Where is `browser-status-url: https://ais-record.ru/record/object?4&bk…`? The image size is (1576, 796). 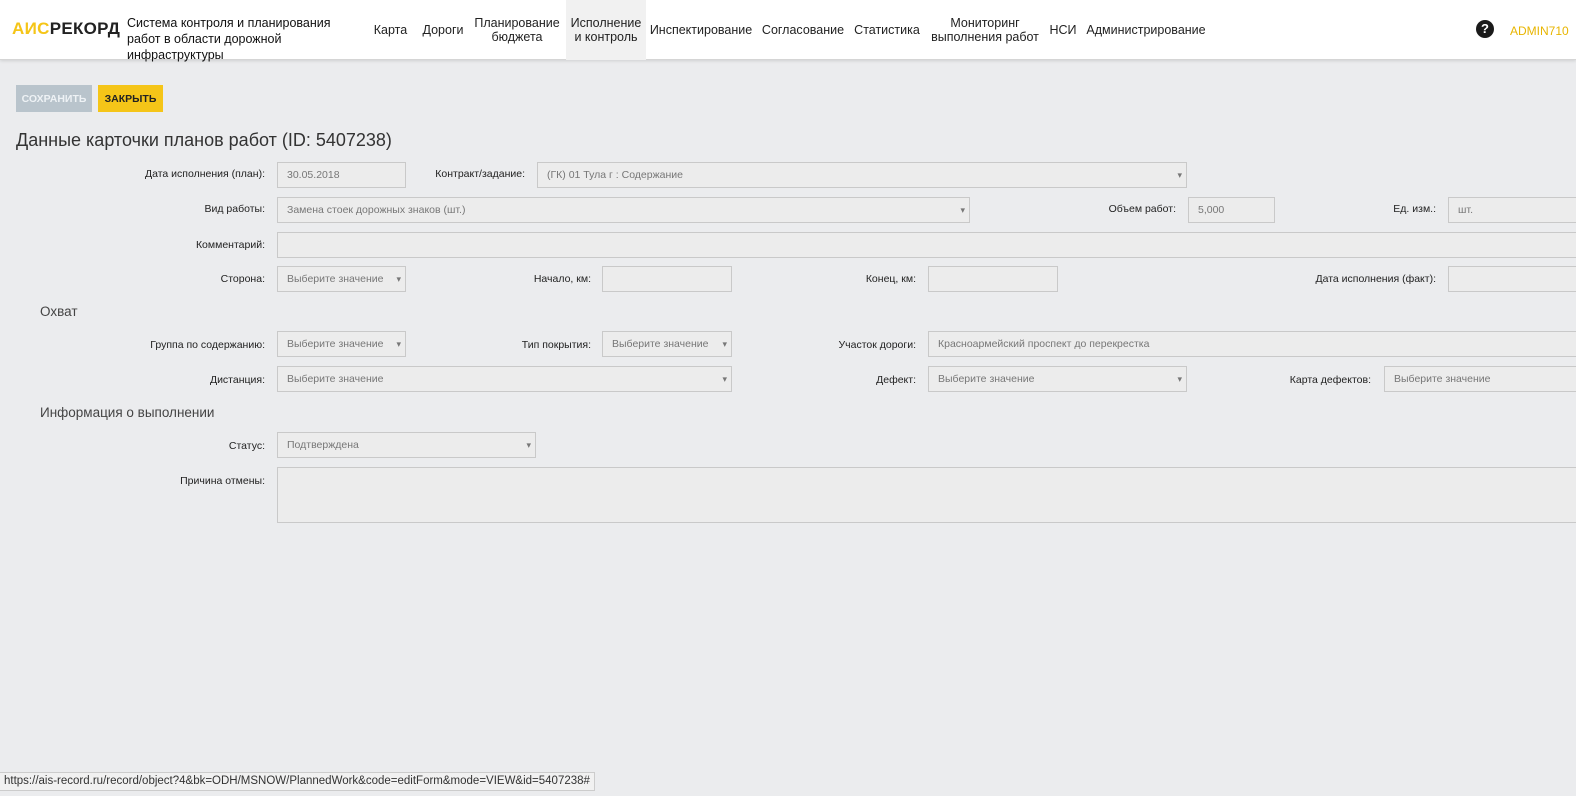 browser-status-url: https://ais-record.ru/record/object?4&bk… is located at coordinates (297, 781).